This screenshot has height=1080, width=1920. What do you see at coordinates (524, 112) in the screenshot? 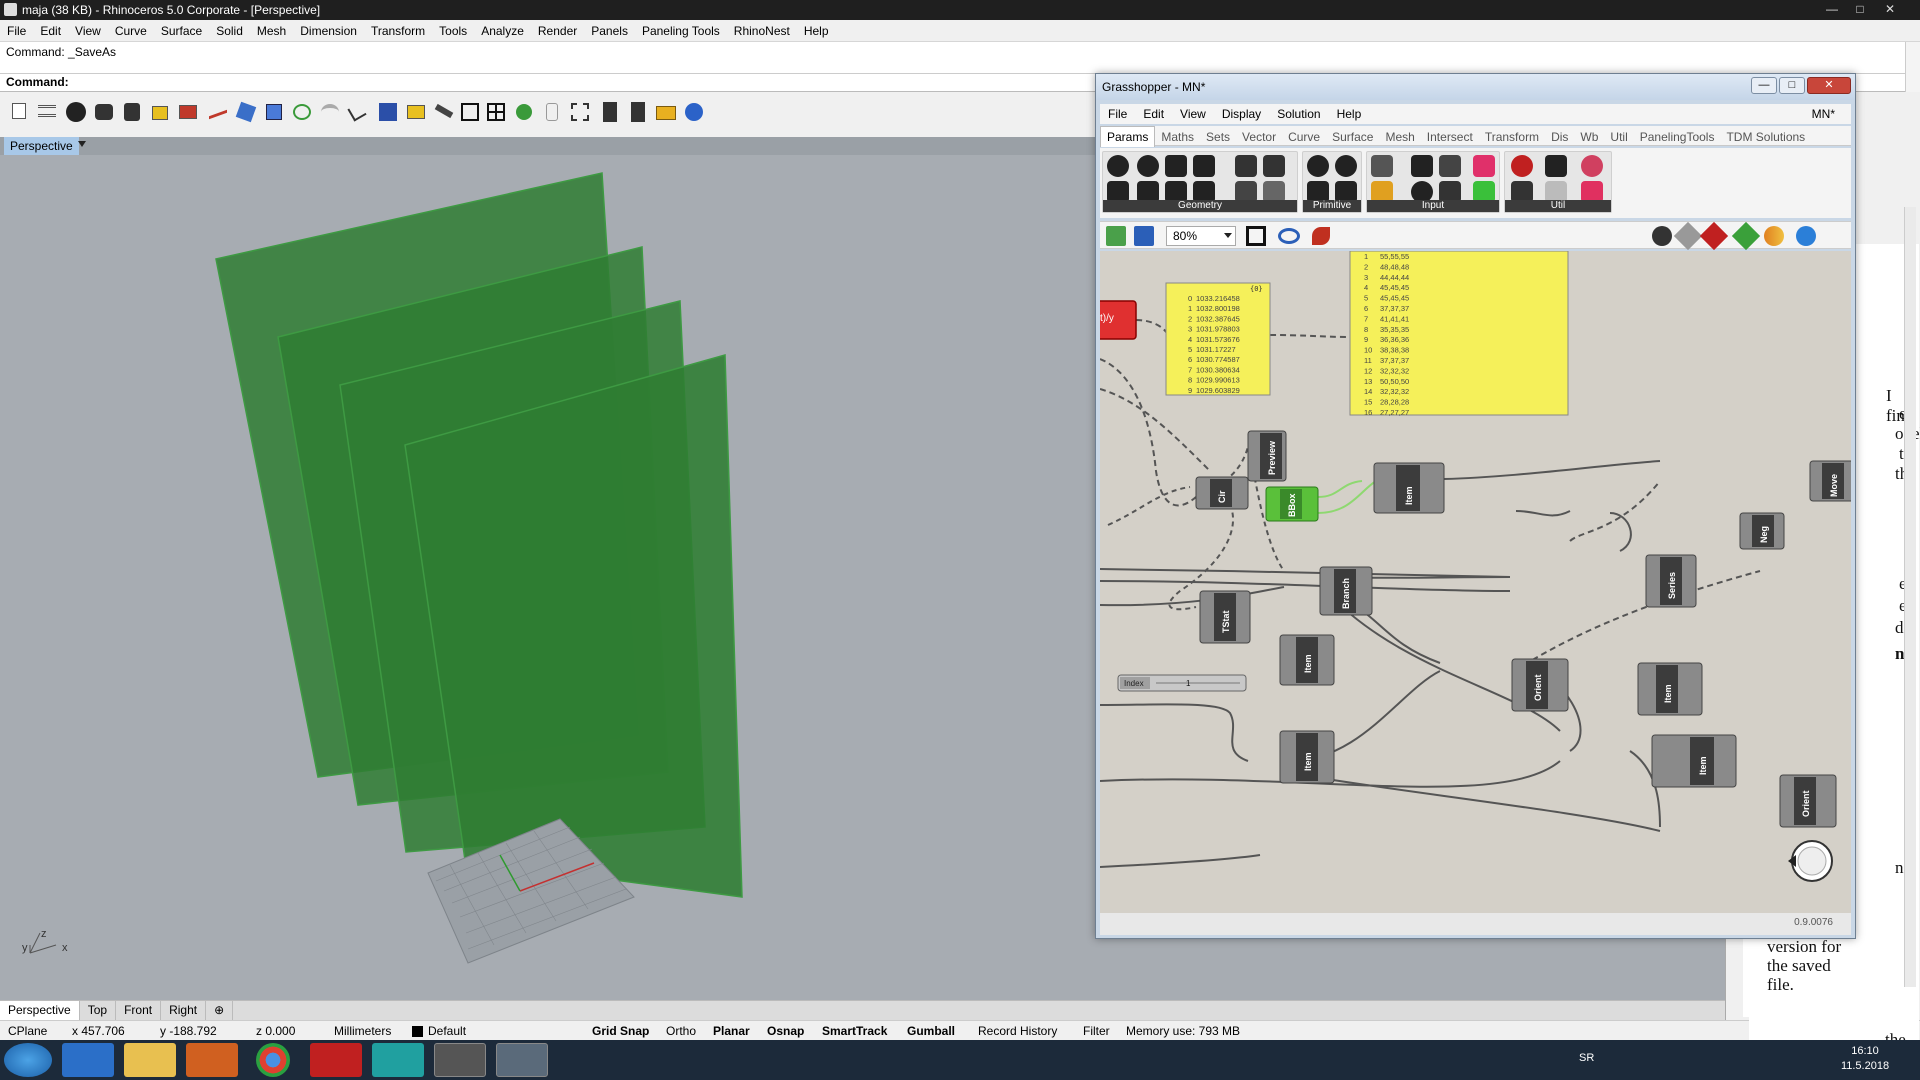
I see `render-icon` at bounding box center [524, 112].